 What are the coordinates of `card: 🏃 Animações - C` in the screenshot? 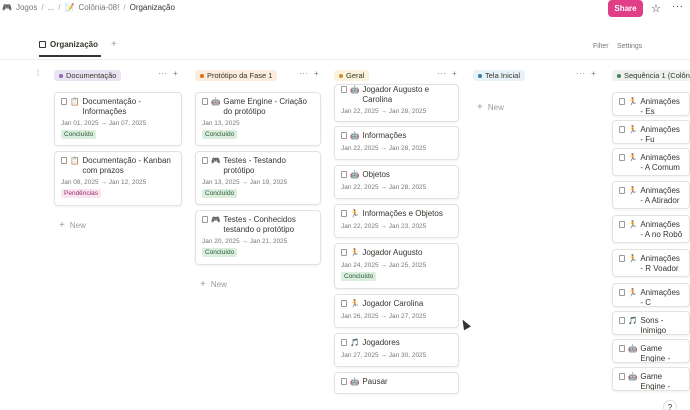 It's located at (651, 295).